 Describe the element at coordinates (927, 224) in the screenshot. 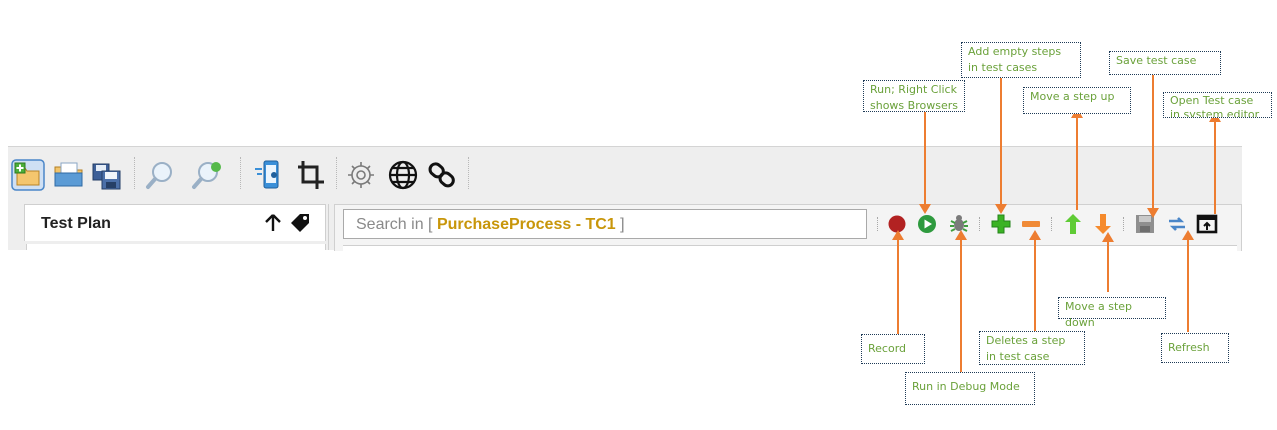

I see `run-icon` at that location.